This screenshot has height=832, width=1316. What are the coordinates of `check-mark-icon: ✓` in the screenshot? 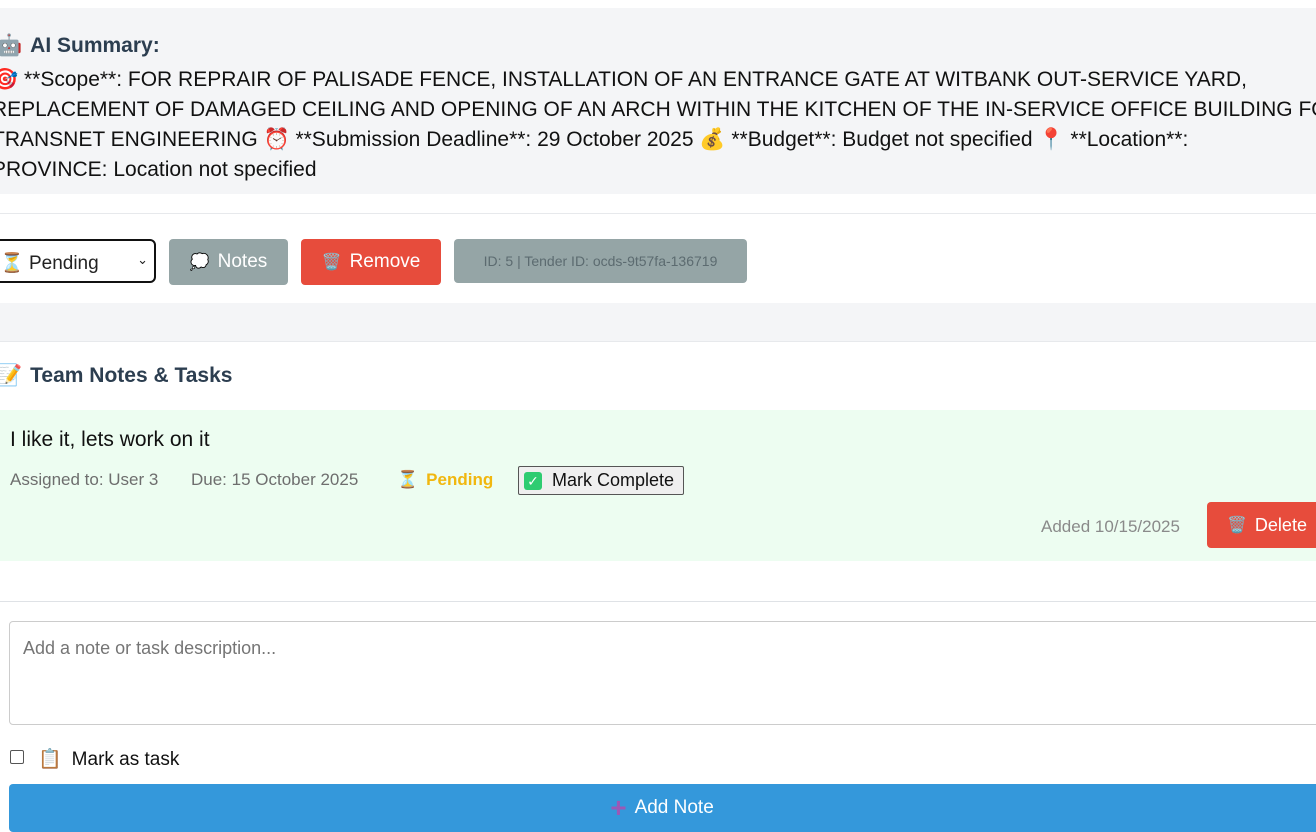 It's located at (533, 480).